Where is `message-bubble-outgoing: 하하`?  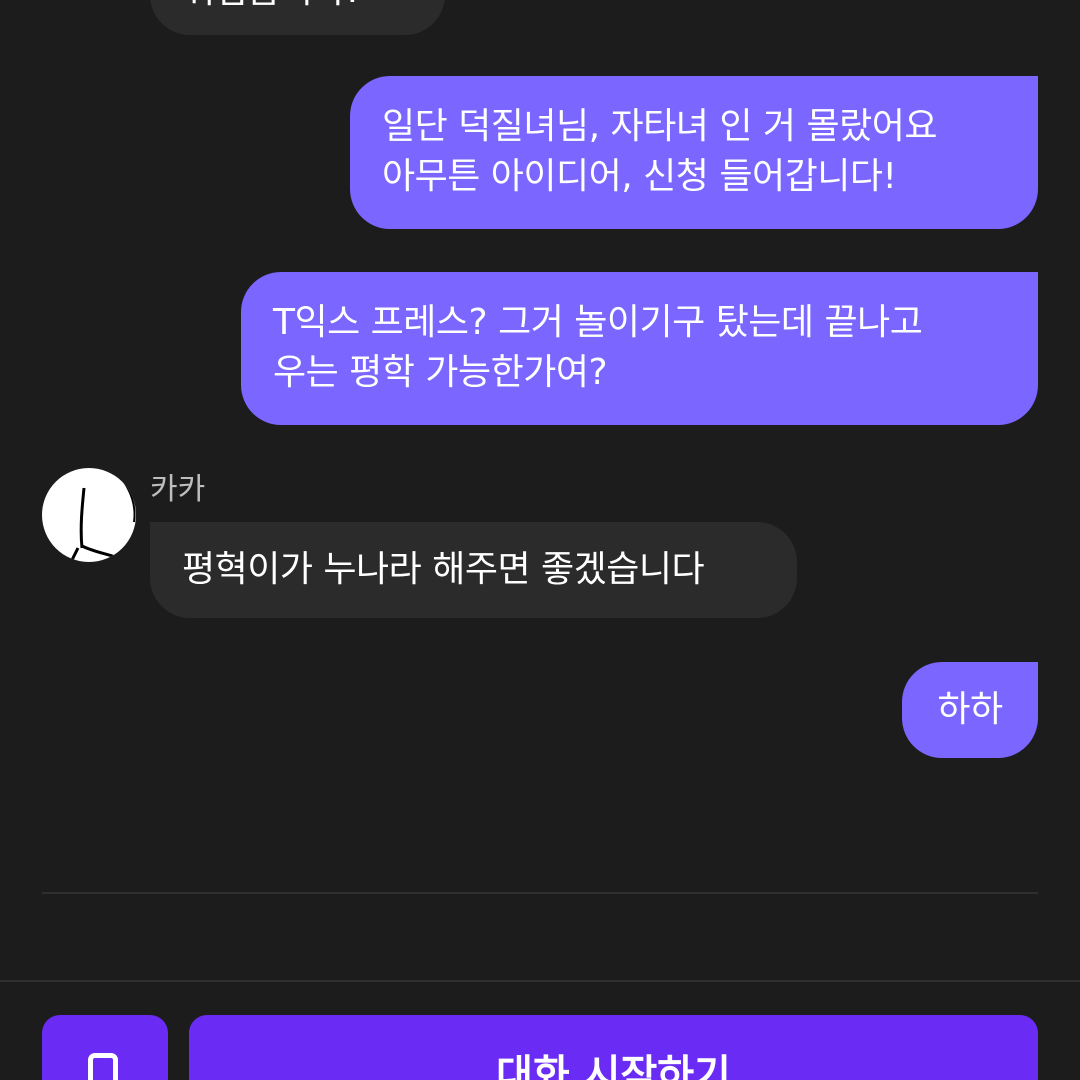
message-bubble-outgoing: 하하 is located at coordinates (970, 710).